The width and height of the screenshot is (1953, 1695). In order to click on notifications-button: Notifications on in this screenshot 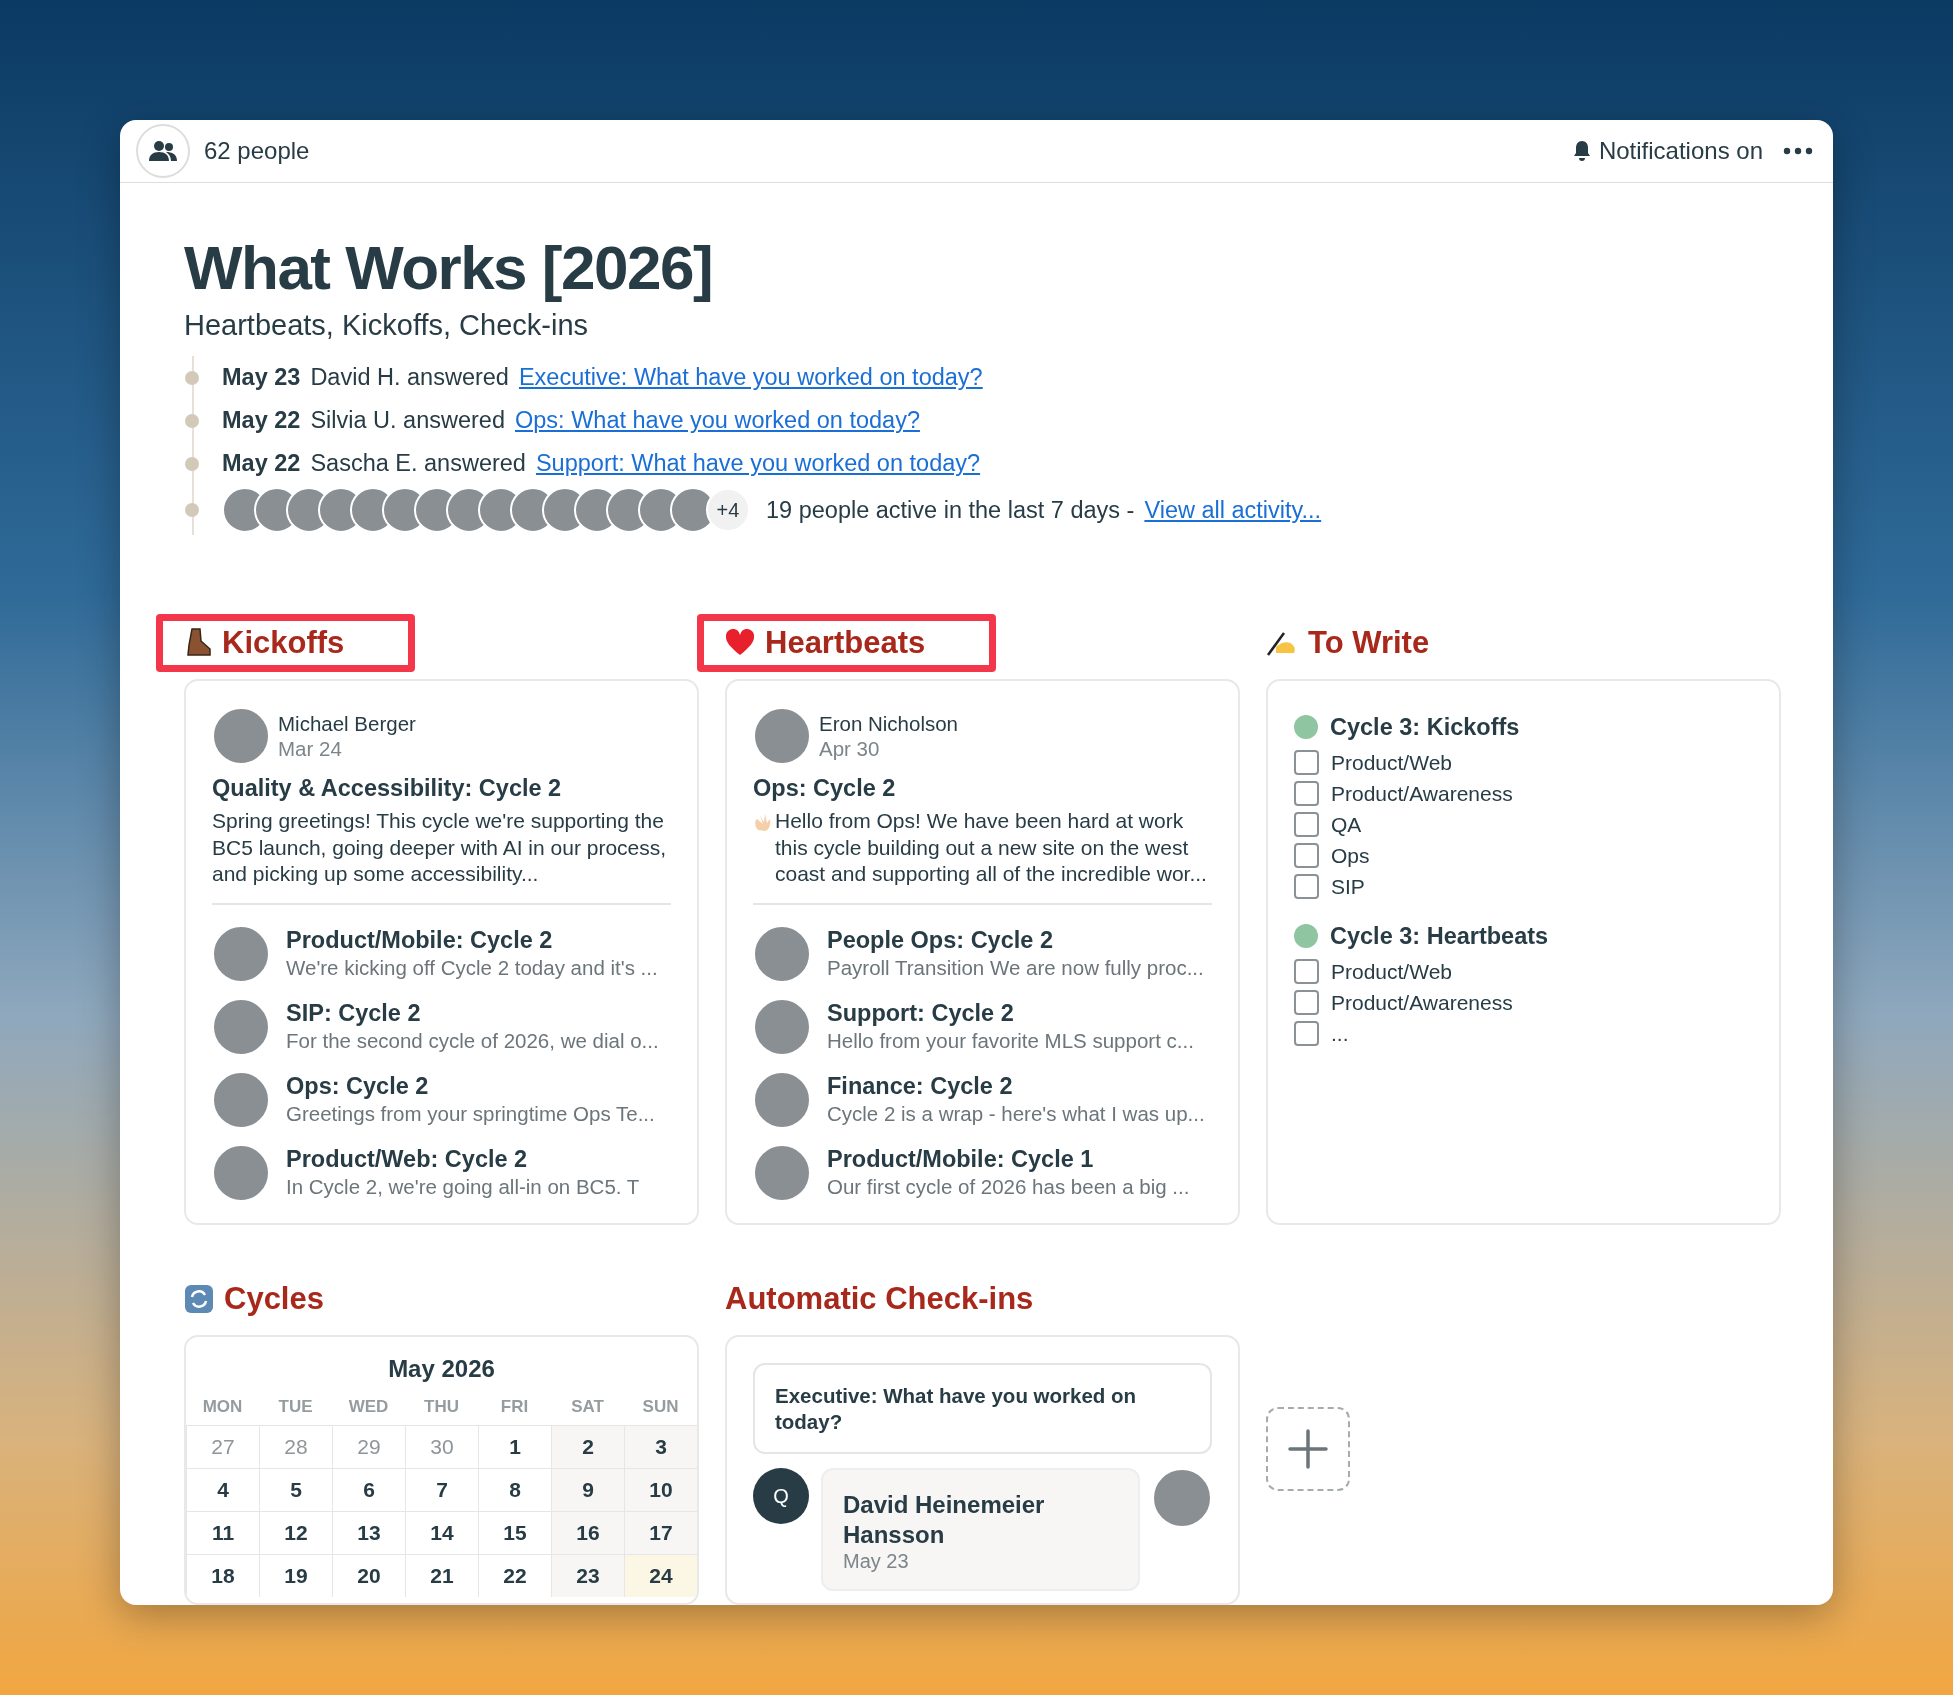, I will do `click(1667, 150)`.